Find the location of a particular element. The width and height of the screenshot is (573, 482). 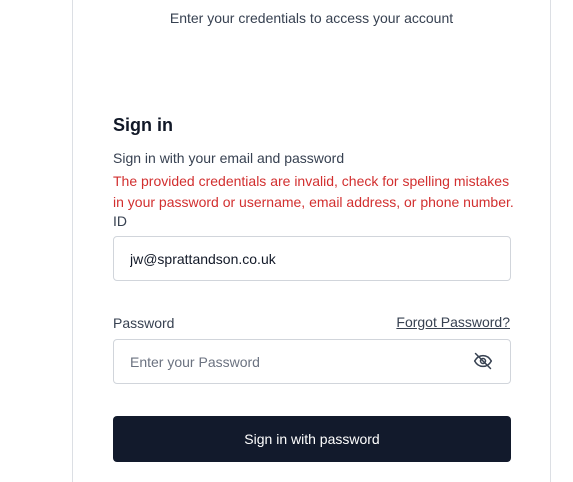

password-input is located at coordinates (312, 361).